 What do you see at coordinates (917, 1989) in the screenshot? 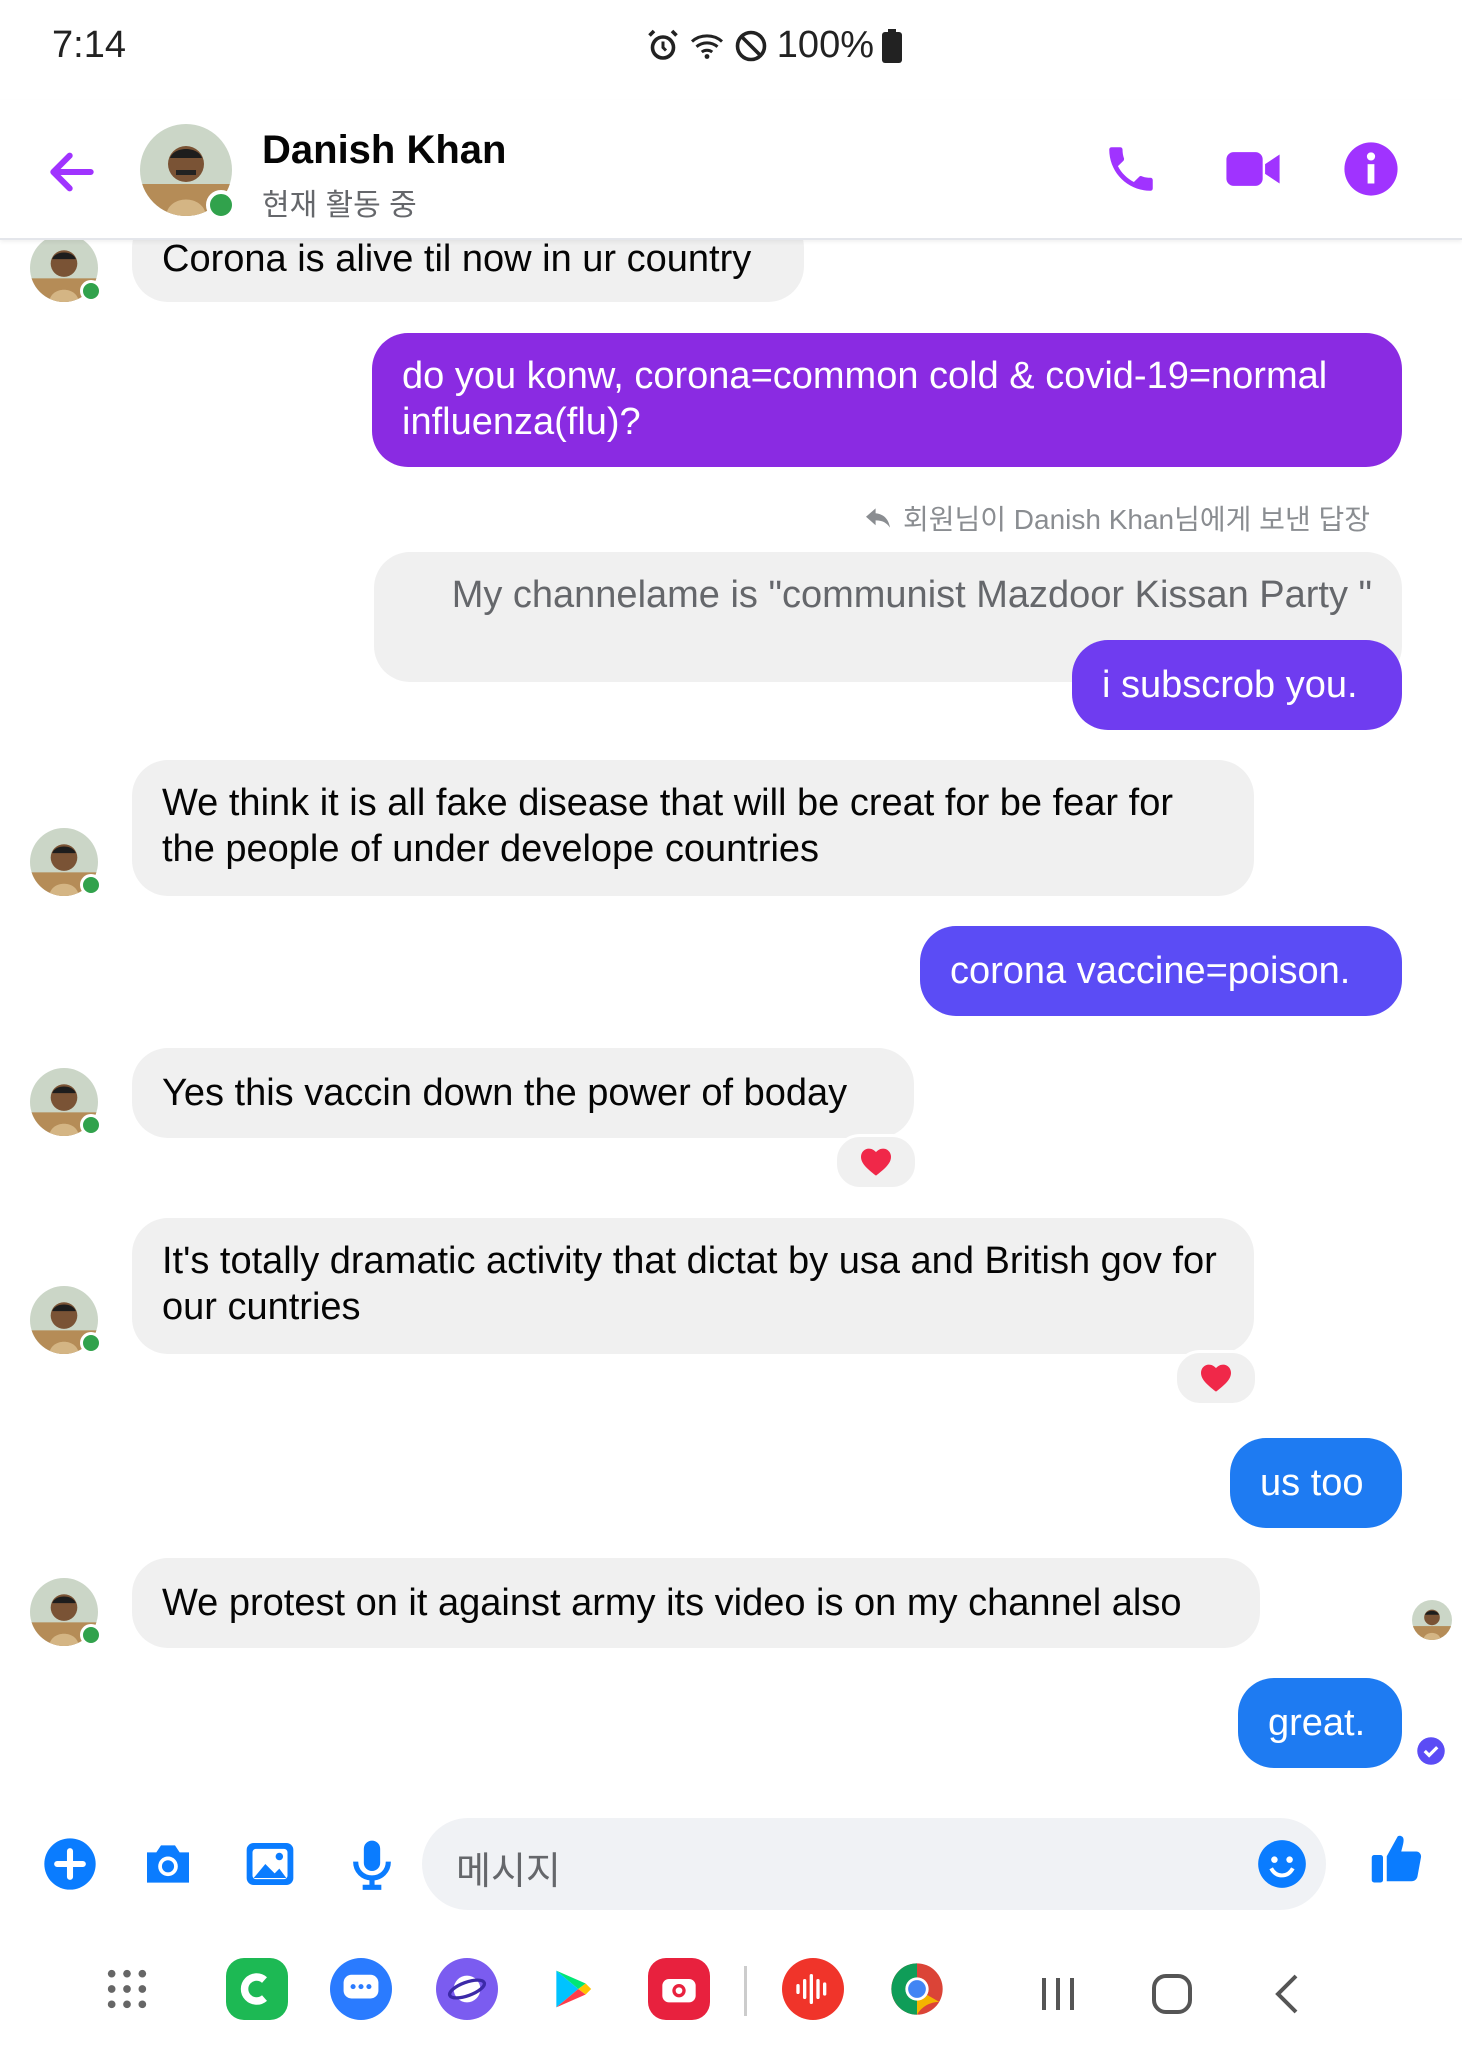
I see `chrome-app-icon` at bounding box center [917, 1989].